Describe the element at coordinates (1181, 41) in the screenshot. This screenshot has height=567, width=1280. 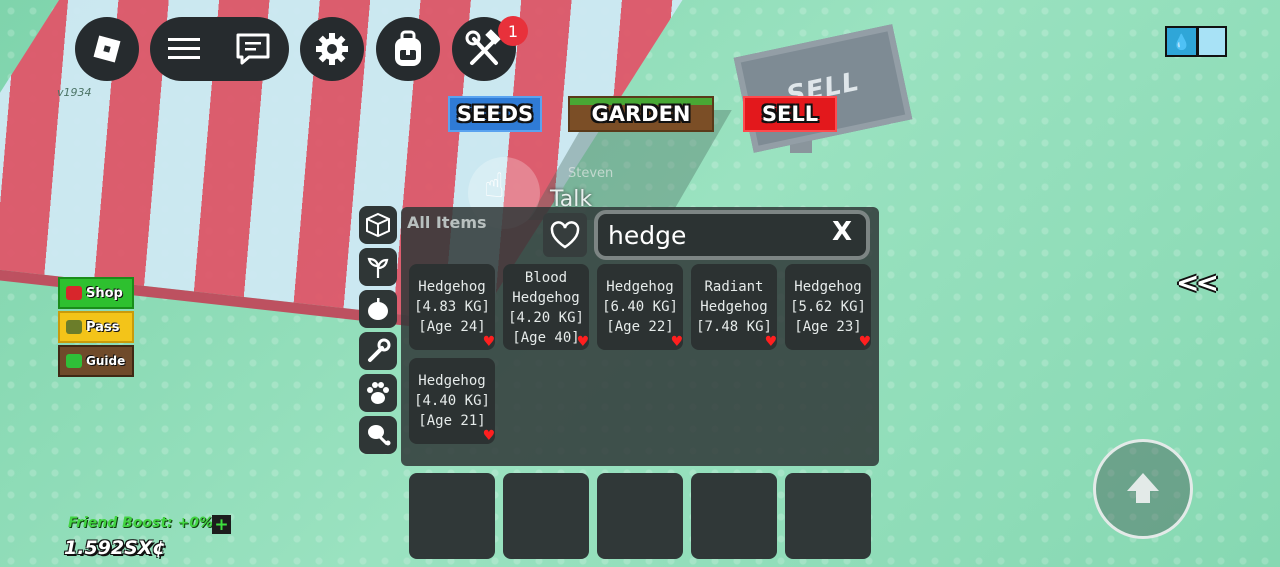
I see `water-drops-icon: 💧` at that location.